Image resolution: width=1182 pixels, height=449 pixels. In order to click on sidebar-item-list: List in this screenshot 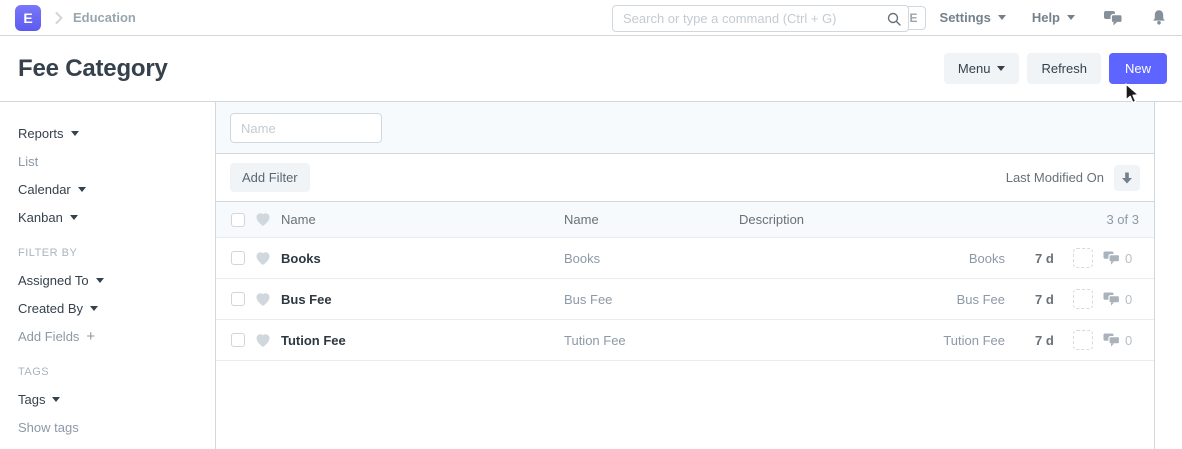, I will do `click(116, 161)`.